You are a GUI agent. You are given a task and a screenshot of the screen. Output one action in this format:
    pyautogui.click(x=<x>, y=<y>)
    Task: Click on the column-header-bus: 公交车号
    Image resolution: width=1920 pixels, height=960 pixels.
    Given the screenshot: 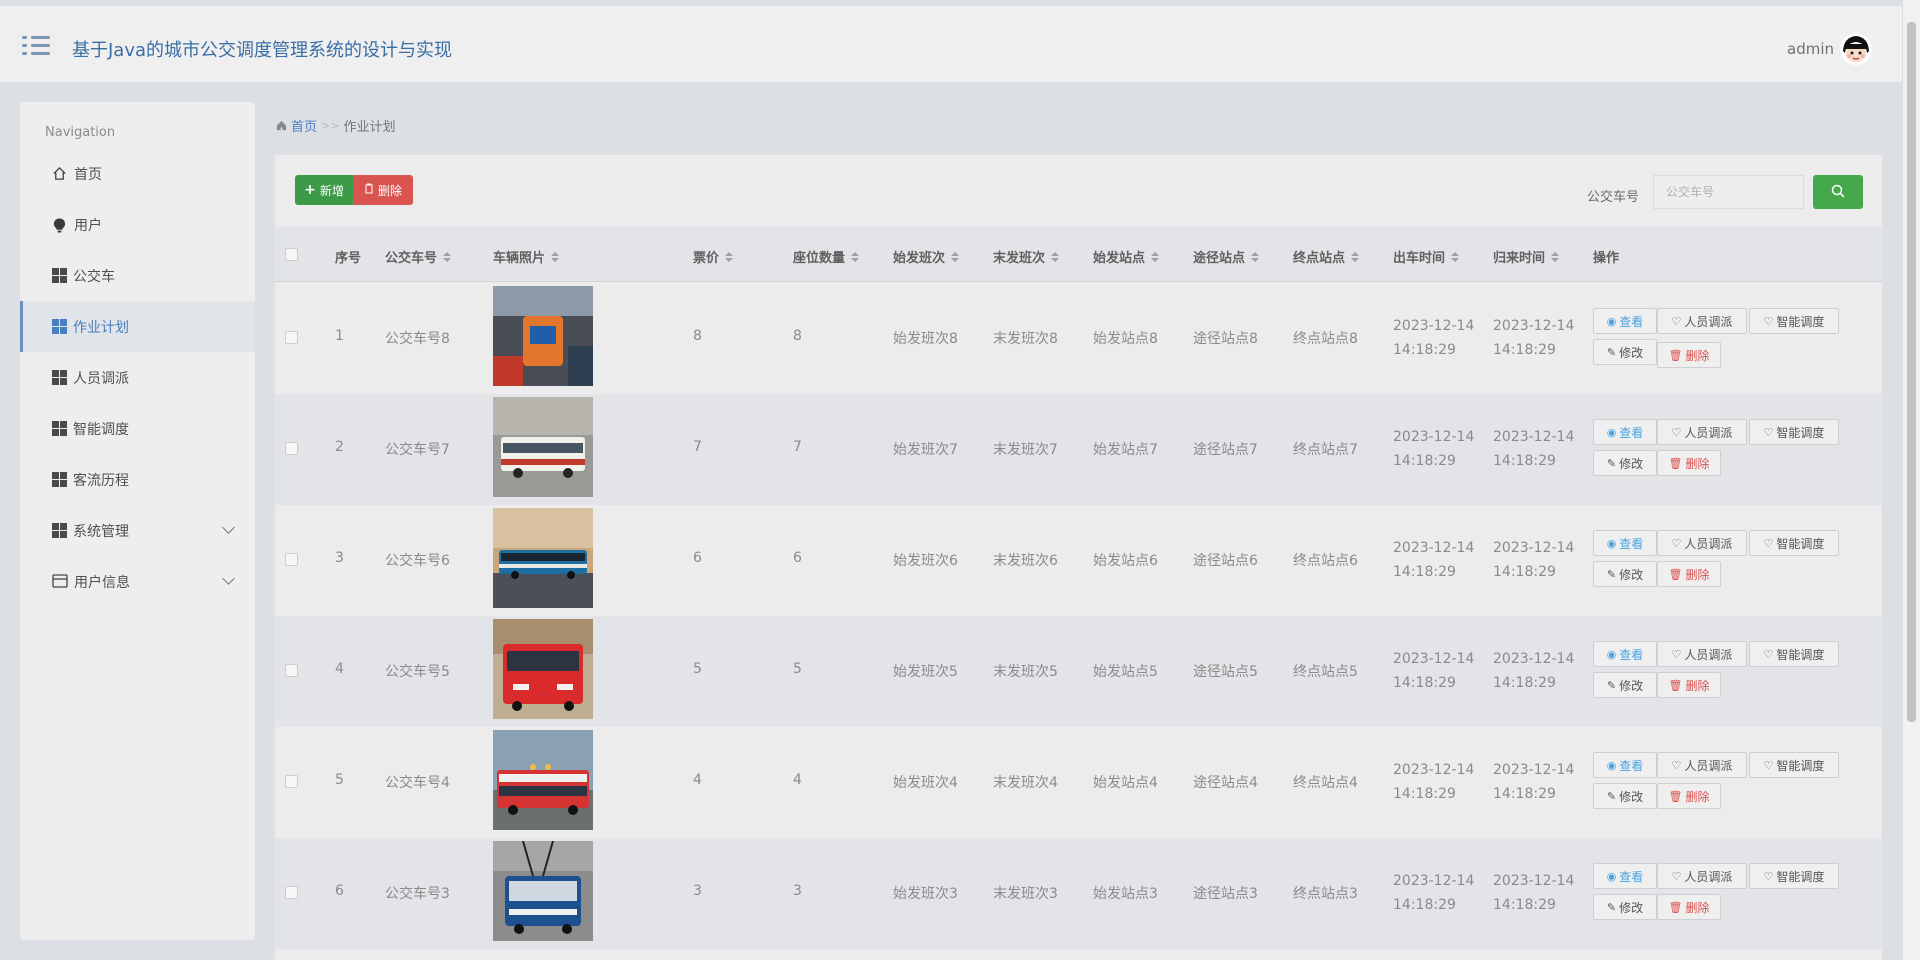 What is the action you would take?
    pyautogui.click(x=418, y=256)
    